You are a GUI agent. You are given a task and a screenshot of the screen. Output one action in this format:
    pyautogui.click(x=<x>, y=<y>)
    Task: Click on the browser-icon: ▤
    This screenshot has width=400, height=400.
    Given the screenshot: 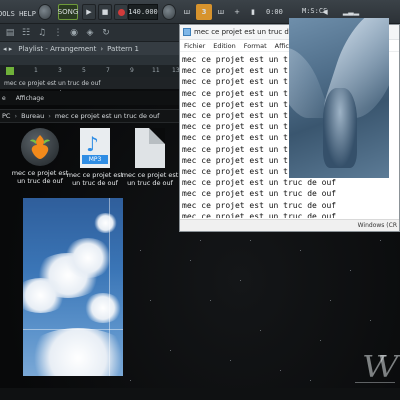 What is the action you would take?
    pyautogui.click(x=10, y=33)
    